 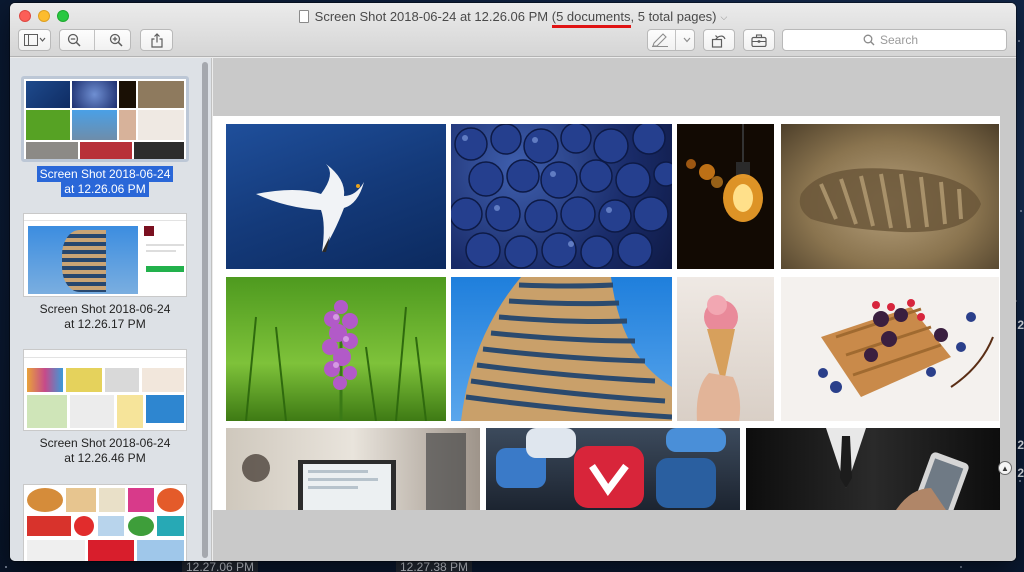 I want to click on photo-laptop-meeting, so click(x=353, y=469).